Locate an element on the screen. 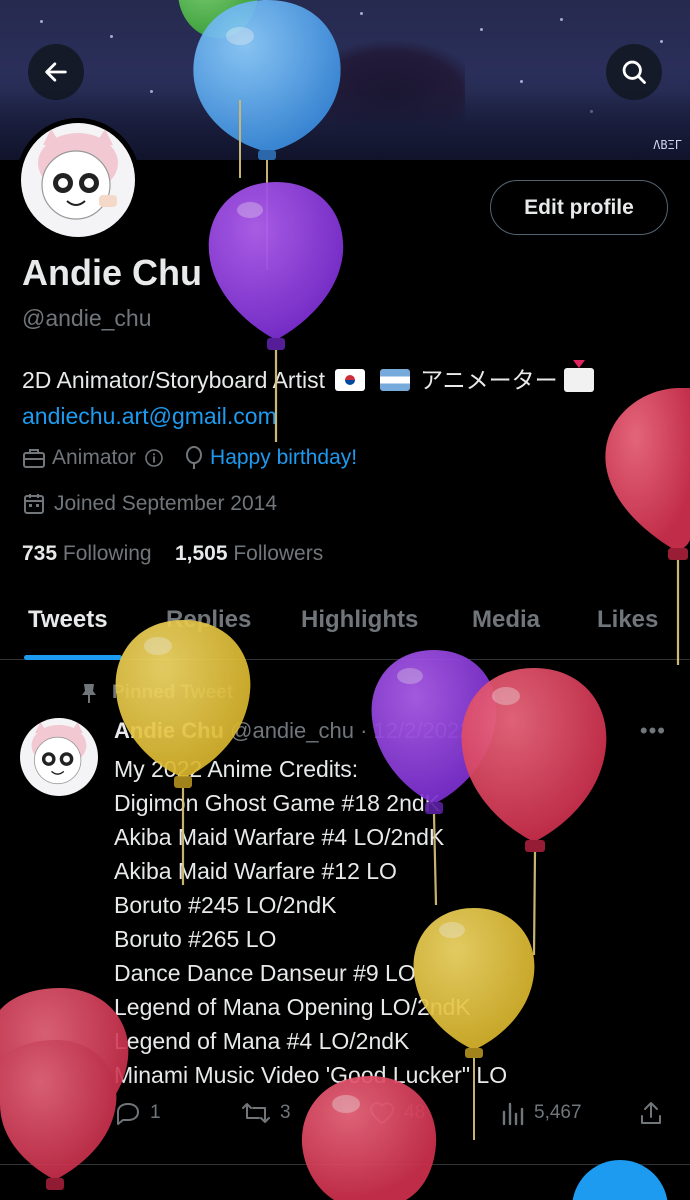 The image size is (690, 1200). more-icon: ••• is located at coordinates (653, 731).